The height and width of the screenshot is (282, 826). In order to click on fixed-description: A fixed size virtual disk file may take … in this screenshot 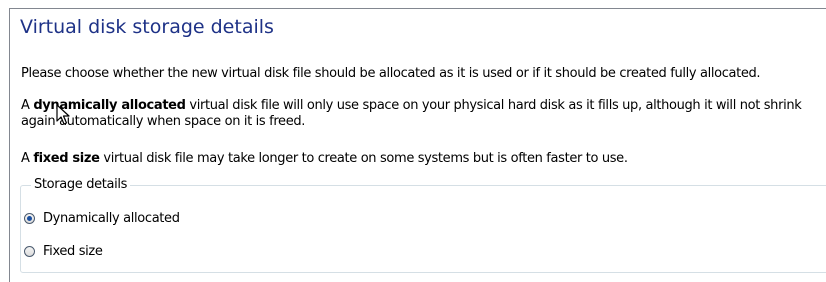, I will do `click(324, 159)`.